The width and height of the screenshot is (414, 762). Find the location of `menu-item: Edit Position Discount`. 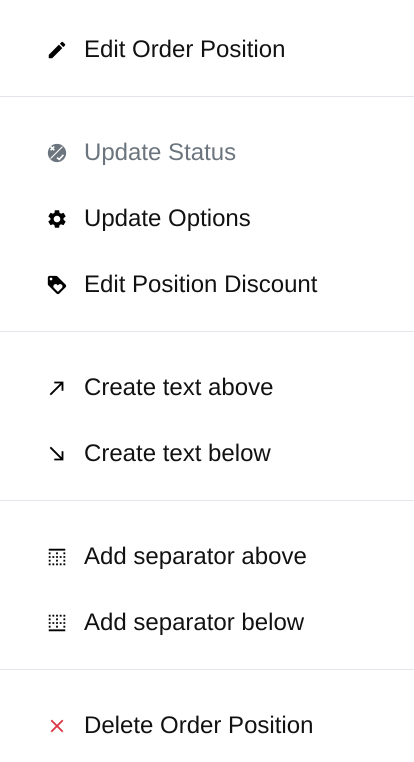

menu-item: Edit Position Discount is located at coordinates (207, 285).